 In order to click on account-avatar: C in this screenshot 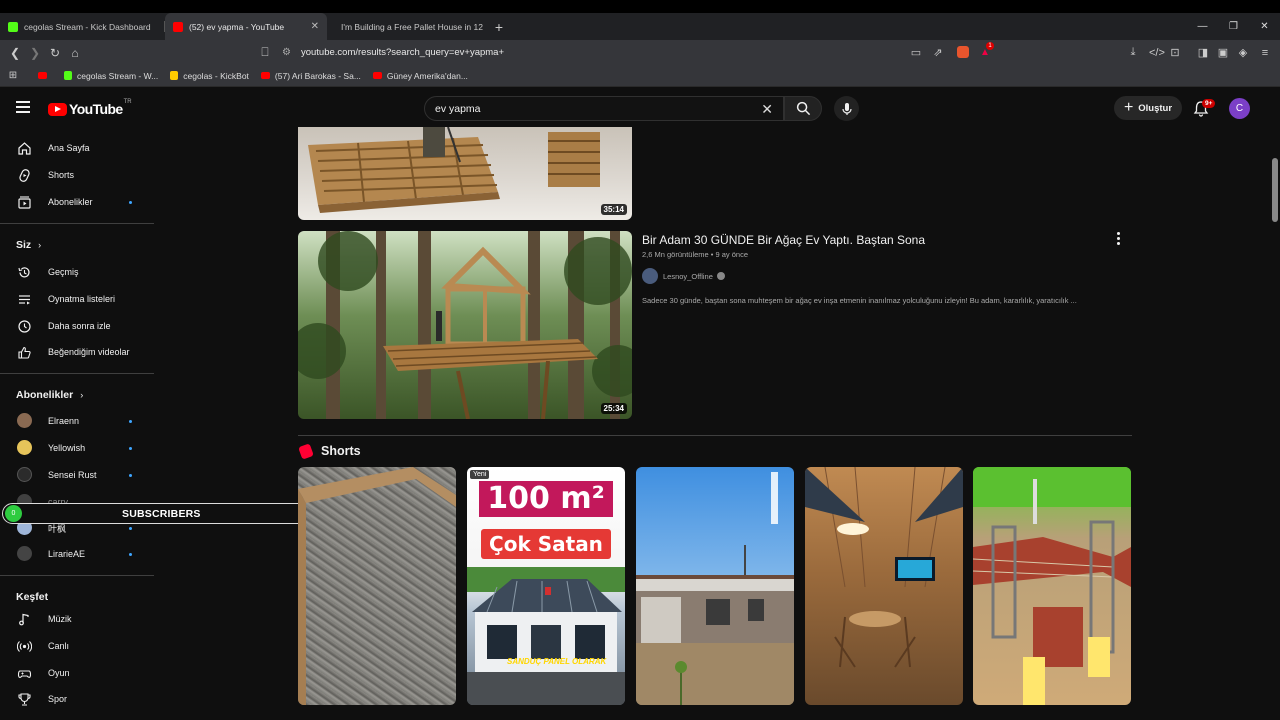, I will do `click(1239, 108)`.